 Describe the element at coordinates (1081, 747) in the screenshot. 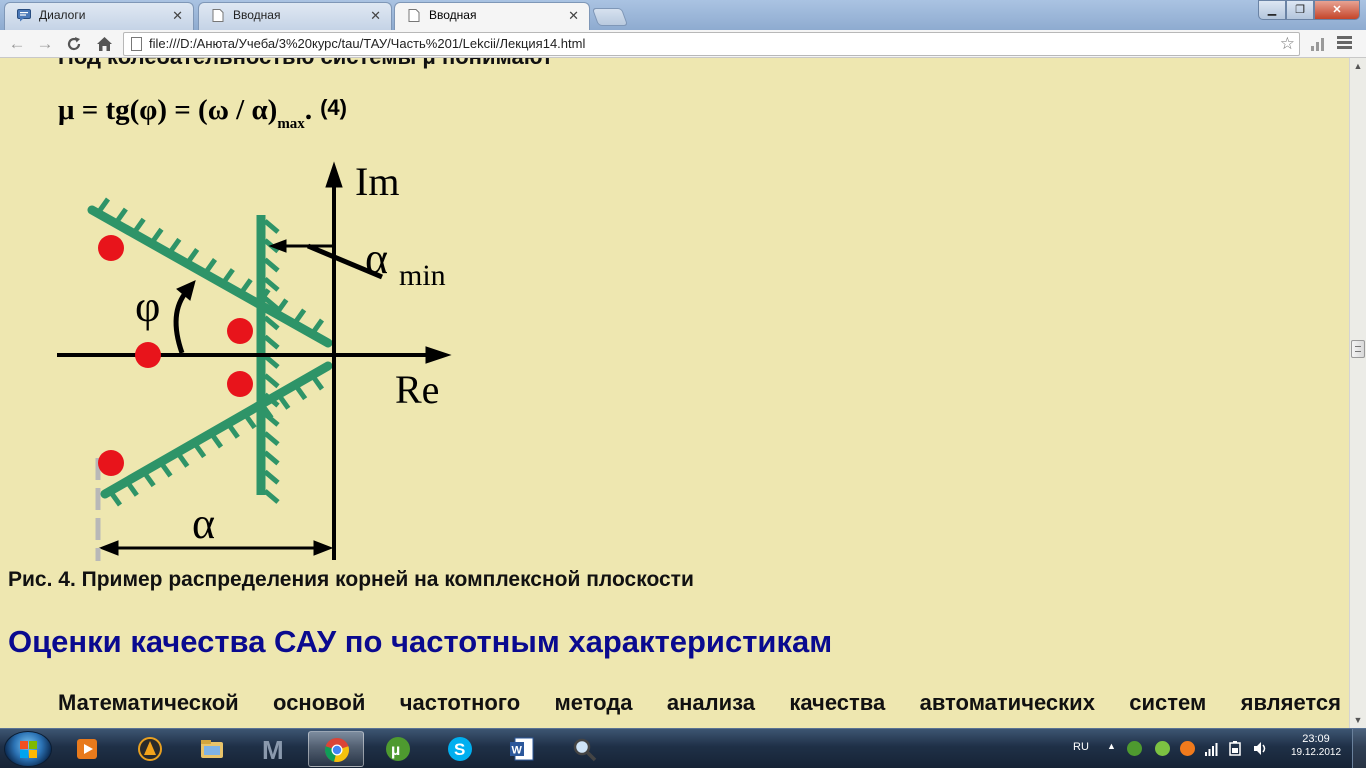

I see `language-indicator: RU` at that location.